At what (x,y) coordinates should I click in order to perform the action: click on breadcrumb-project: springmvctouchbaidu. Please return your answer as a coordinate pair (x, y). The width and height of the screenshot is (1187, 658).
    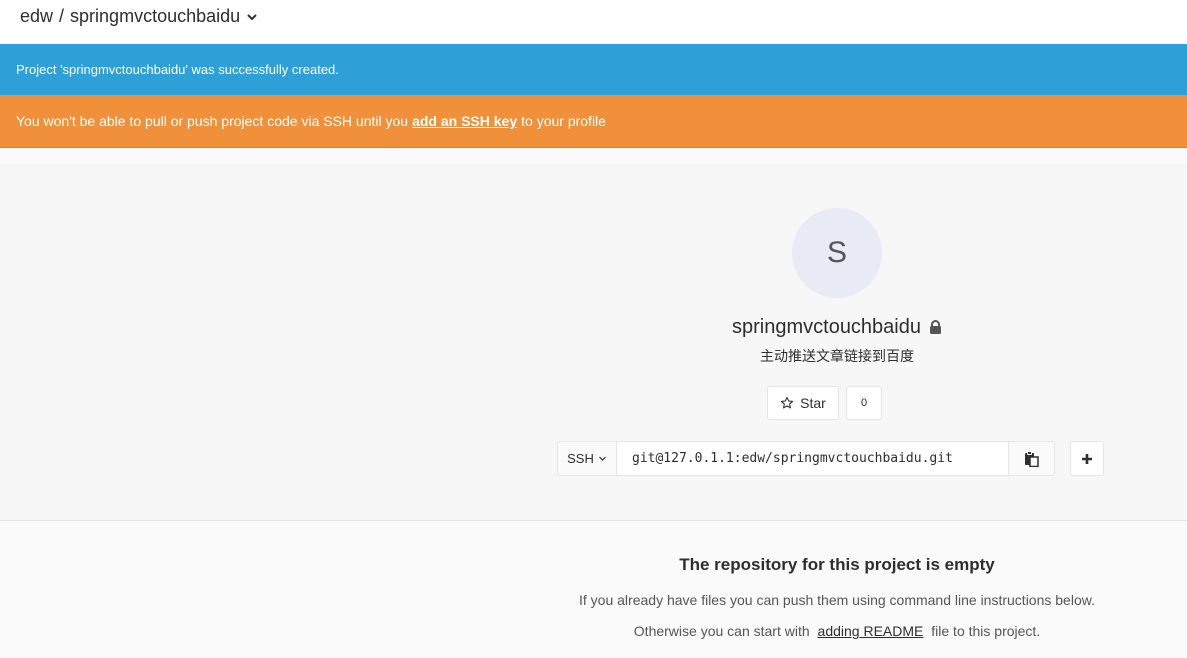
    Looking at the image, I should click on (155, 16).